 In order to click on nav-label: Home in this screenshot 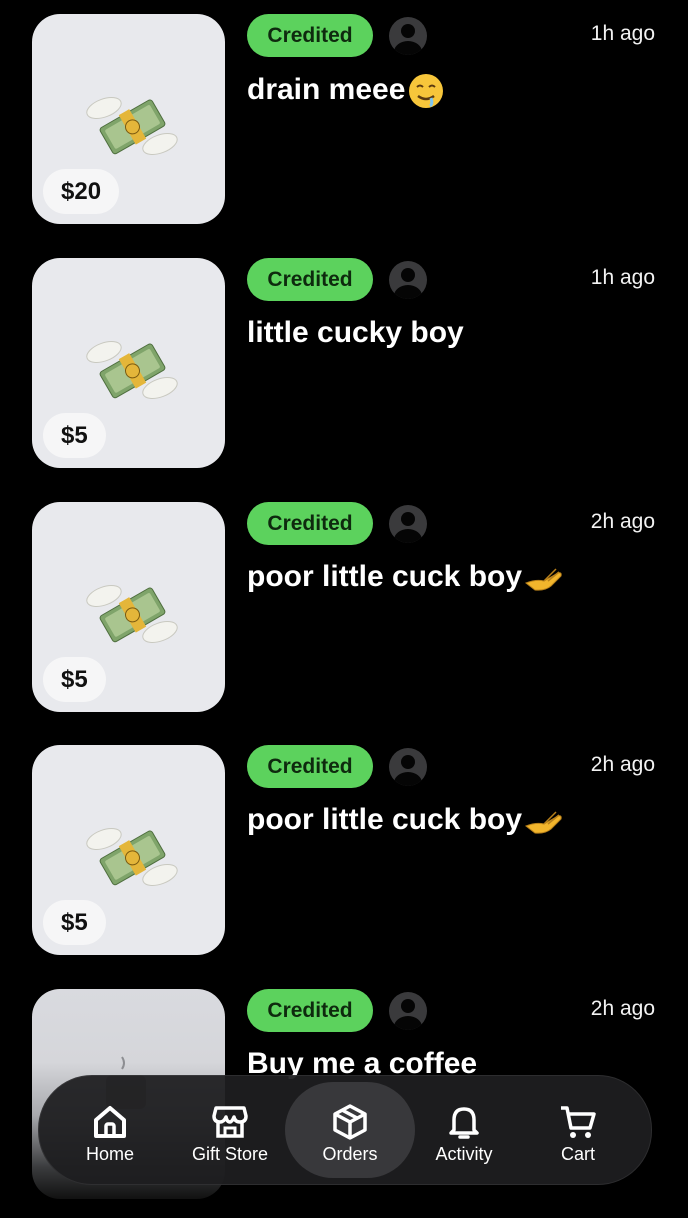, I will do `click(109, 1154)`.